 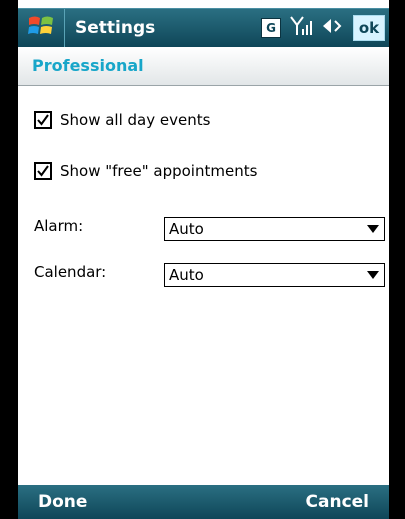 I want to click on start-button, so click(x=41, y=28).